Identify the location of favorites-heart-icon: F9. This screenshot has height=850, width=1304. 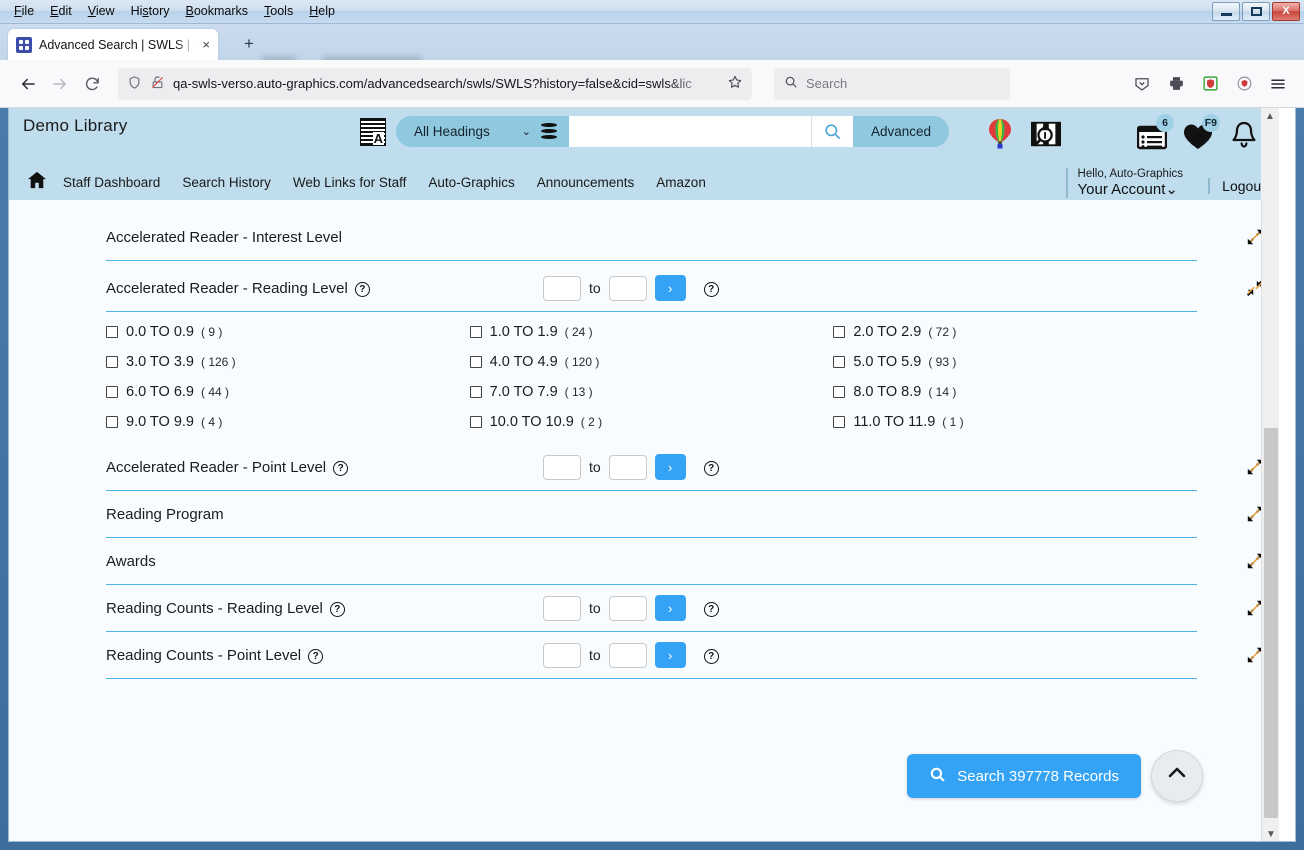
(1201, 132).